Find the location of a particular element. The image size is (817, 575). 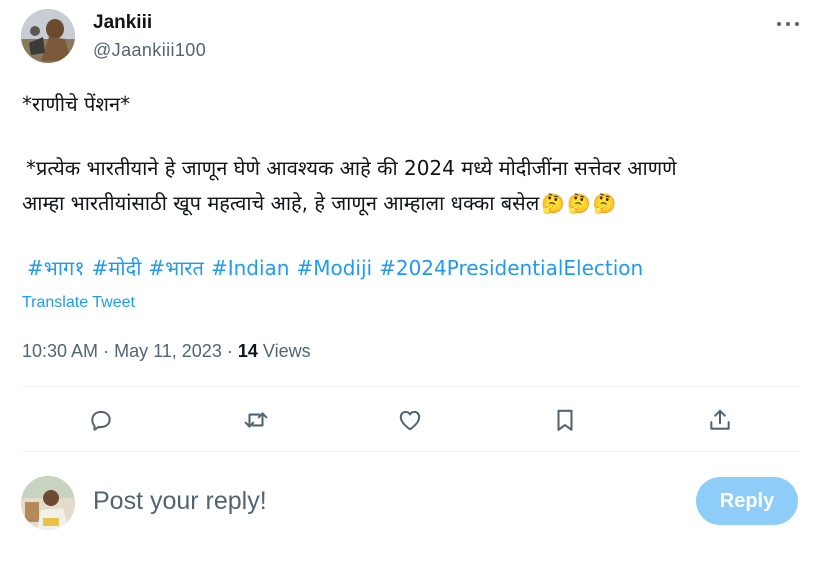

tweet-time: 10:30 AM is located at coordinates (60, 351).